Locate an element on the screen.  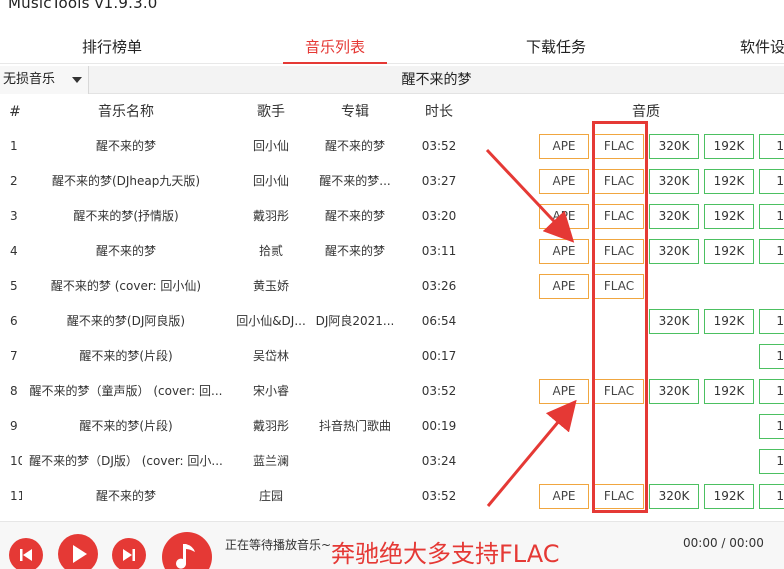
table-row: 1醒不来的梦回小仙醒不来的梦03:52APEFLAC320K192K12 is located at coordinates (392, 146).